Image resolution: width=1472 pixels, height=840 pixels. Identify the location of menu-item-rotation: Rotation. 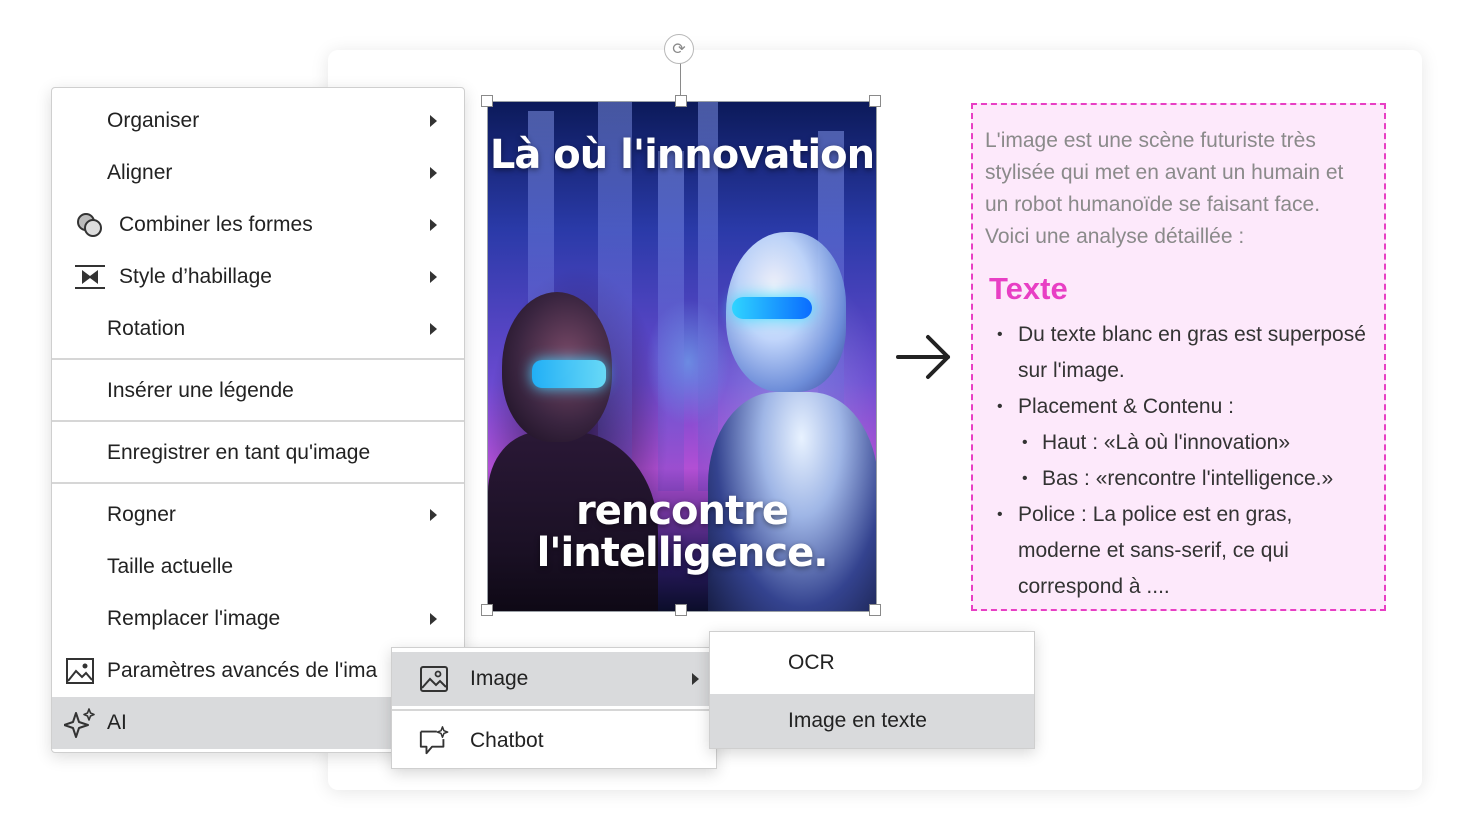
(258, 329).